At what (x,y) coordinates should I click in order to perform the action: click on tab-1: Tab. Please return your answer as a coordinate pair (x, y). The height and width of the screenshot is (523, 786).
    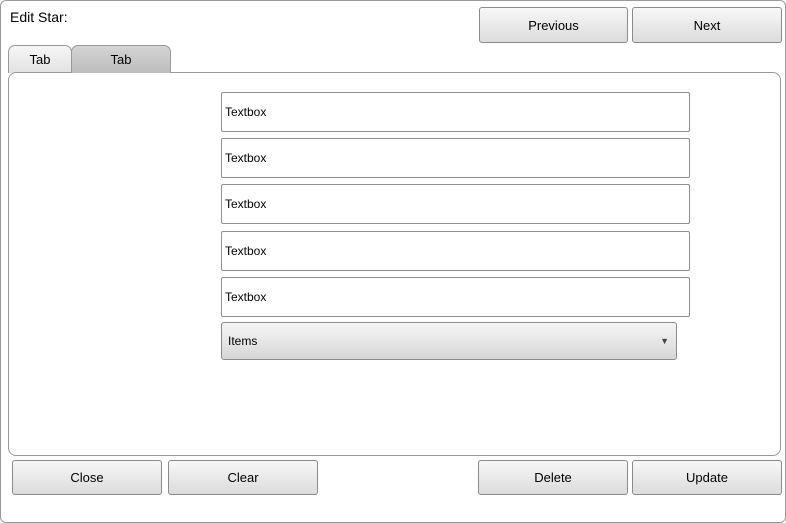
    Looking at the image, I should click on (40, 59).